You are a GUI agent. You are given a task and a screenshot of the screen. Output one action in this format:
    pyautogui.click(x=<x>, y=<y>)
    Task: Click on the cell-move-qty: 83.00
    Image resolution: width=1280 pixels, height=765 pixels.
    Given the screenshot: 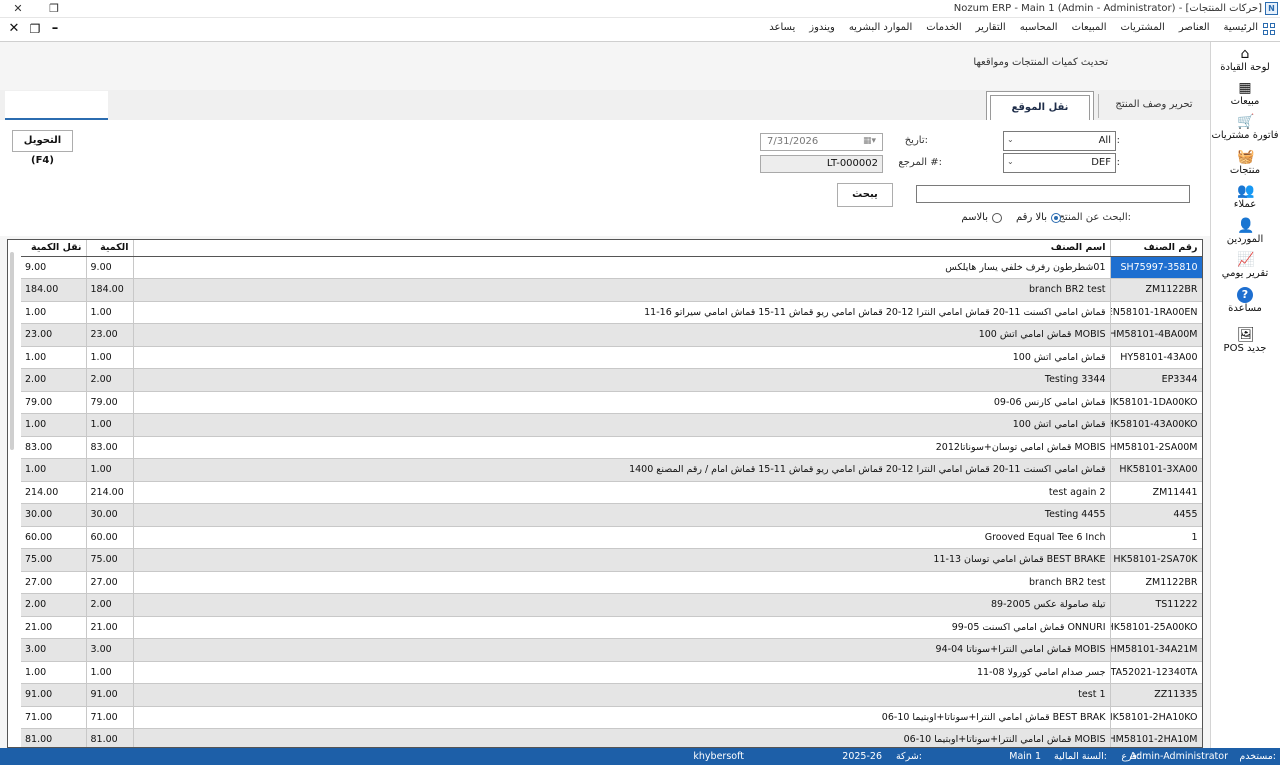 What is the action you would take?
    pyautogui.click(x=54, y=447)
    